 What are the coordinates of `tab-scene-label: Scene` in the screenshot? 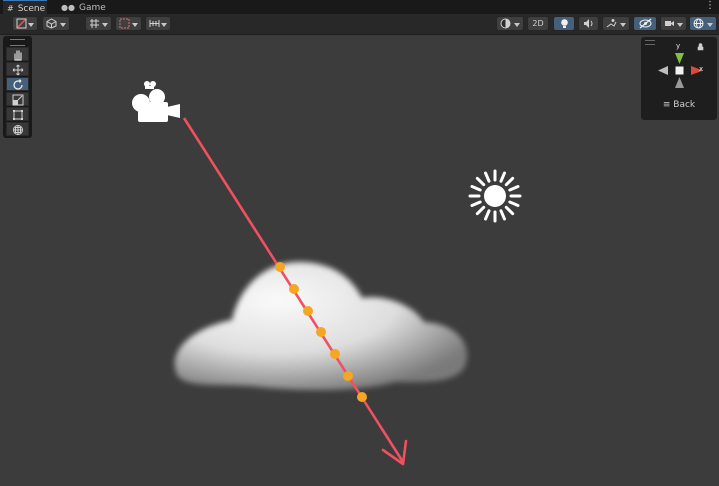 It's located at (31, 9).